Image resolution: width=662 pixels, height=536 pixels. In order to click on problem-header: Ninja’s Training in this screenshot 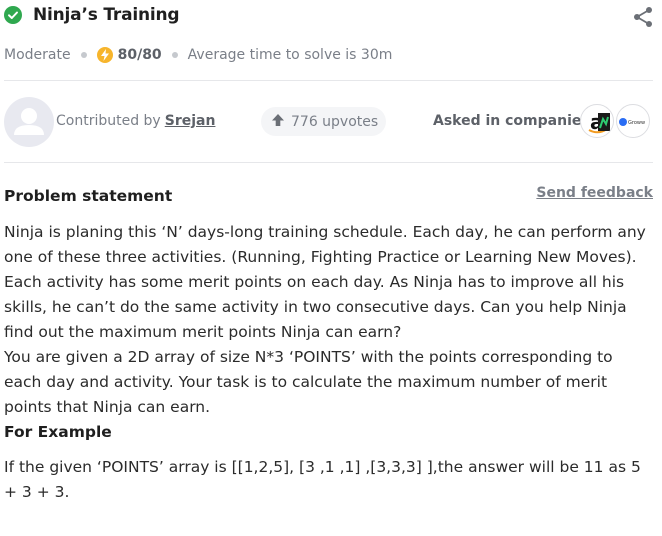, I will do `click(329, 17)`.